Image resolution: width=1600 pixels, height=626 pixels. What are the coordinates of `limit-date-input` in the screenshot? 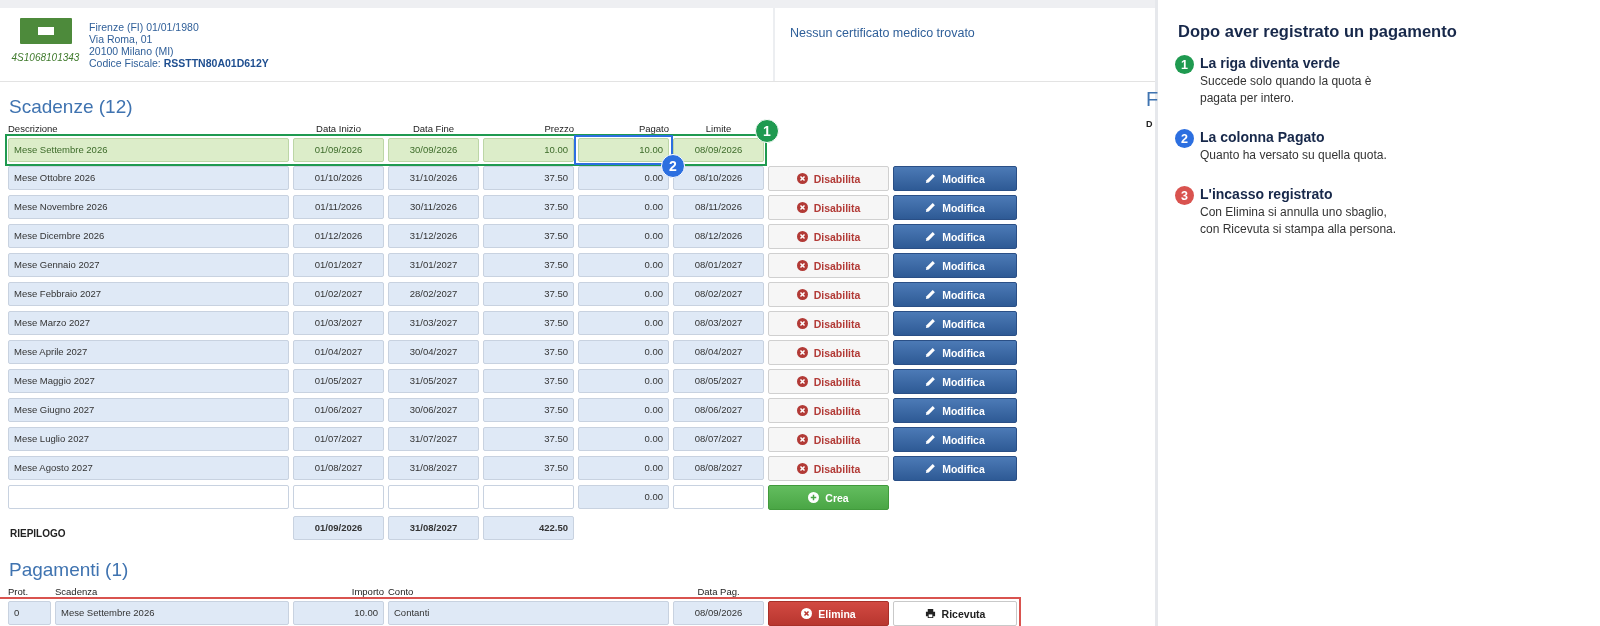 It's located at (718, 497).